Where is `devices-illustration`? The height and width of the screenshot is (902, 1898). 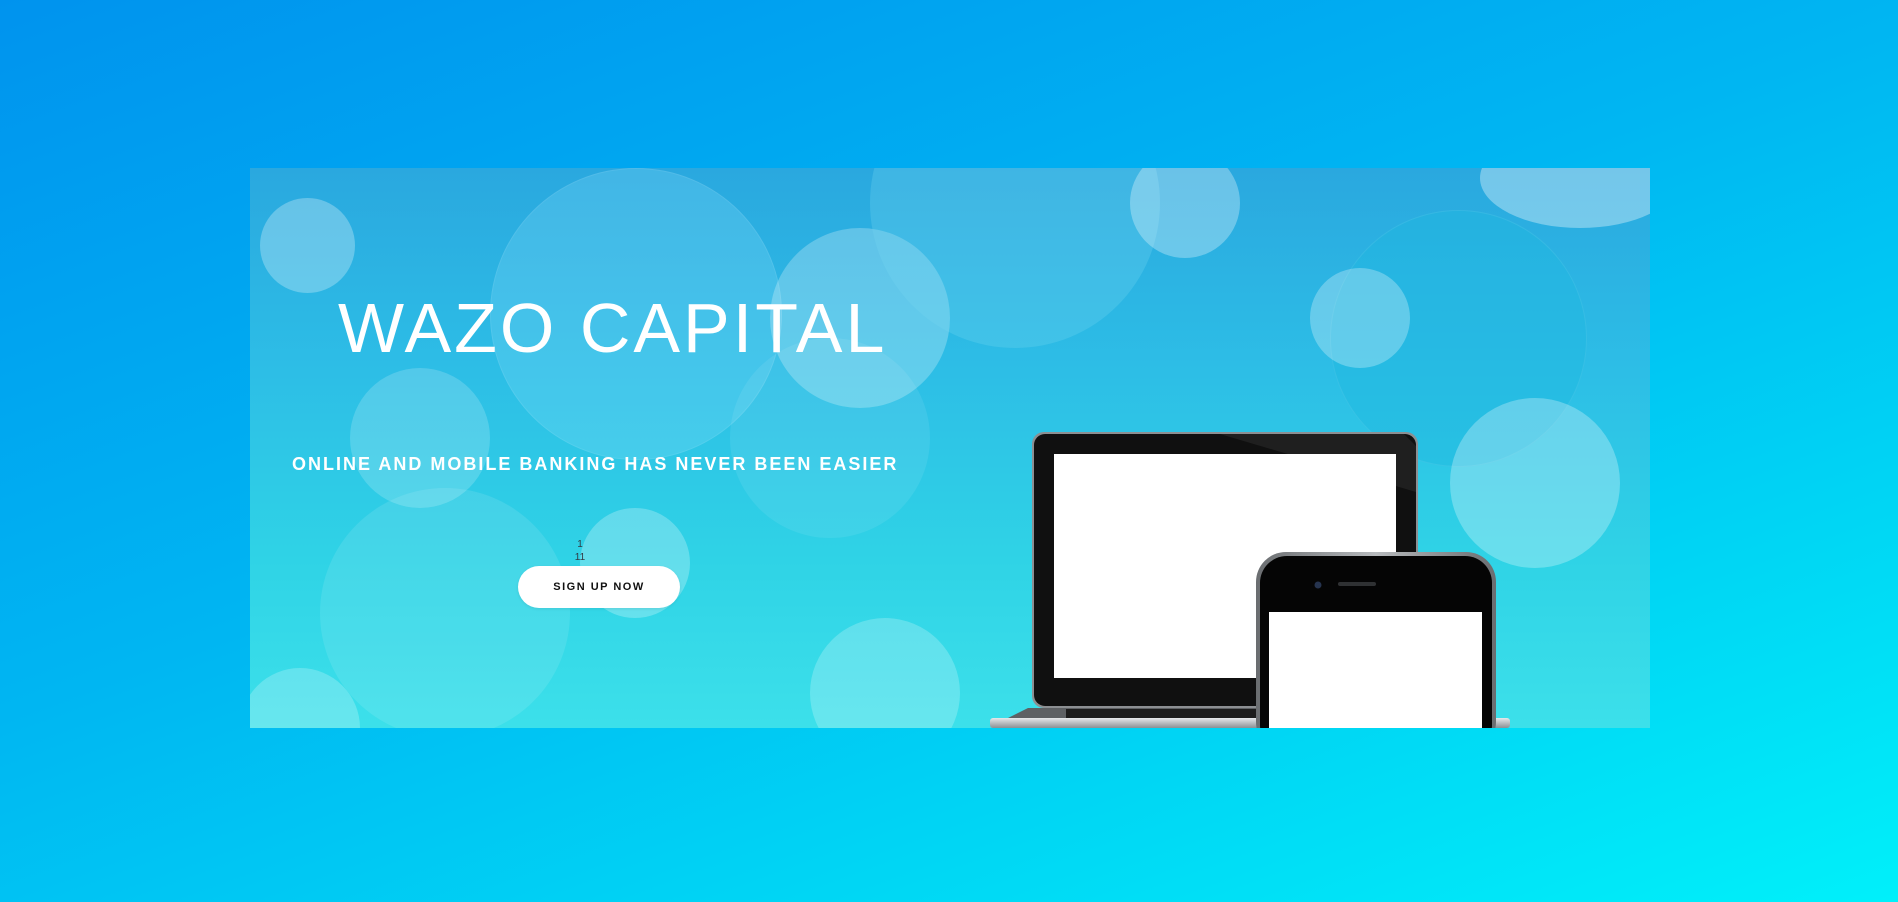
devices-illustration is located at coordinates (1250, 580).